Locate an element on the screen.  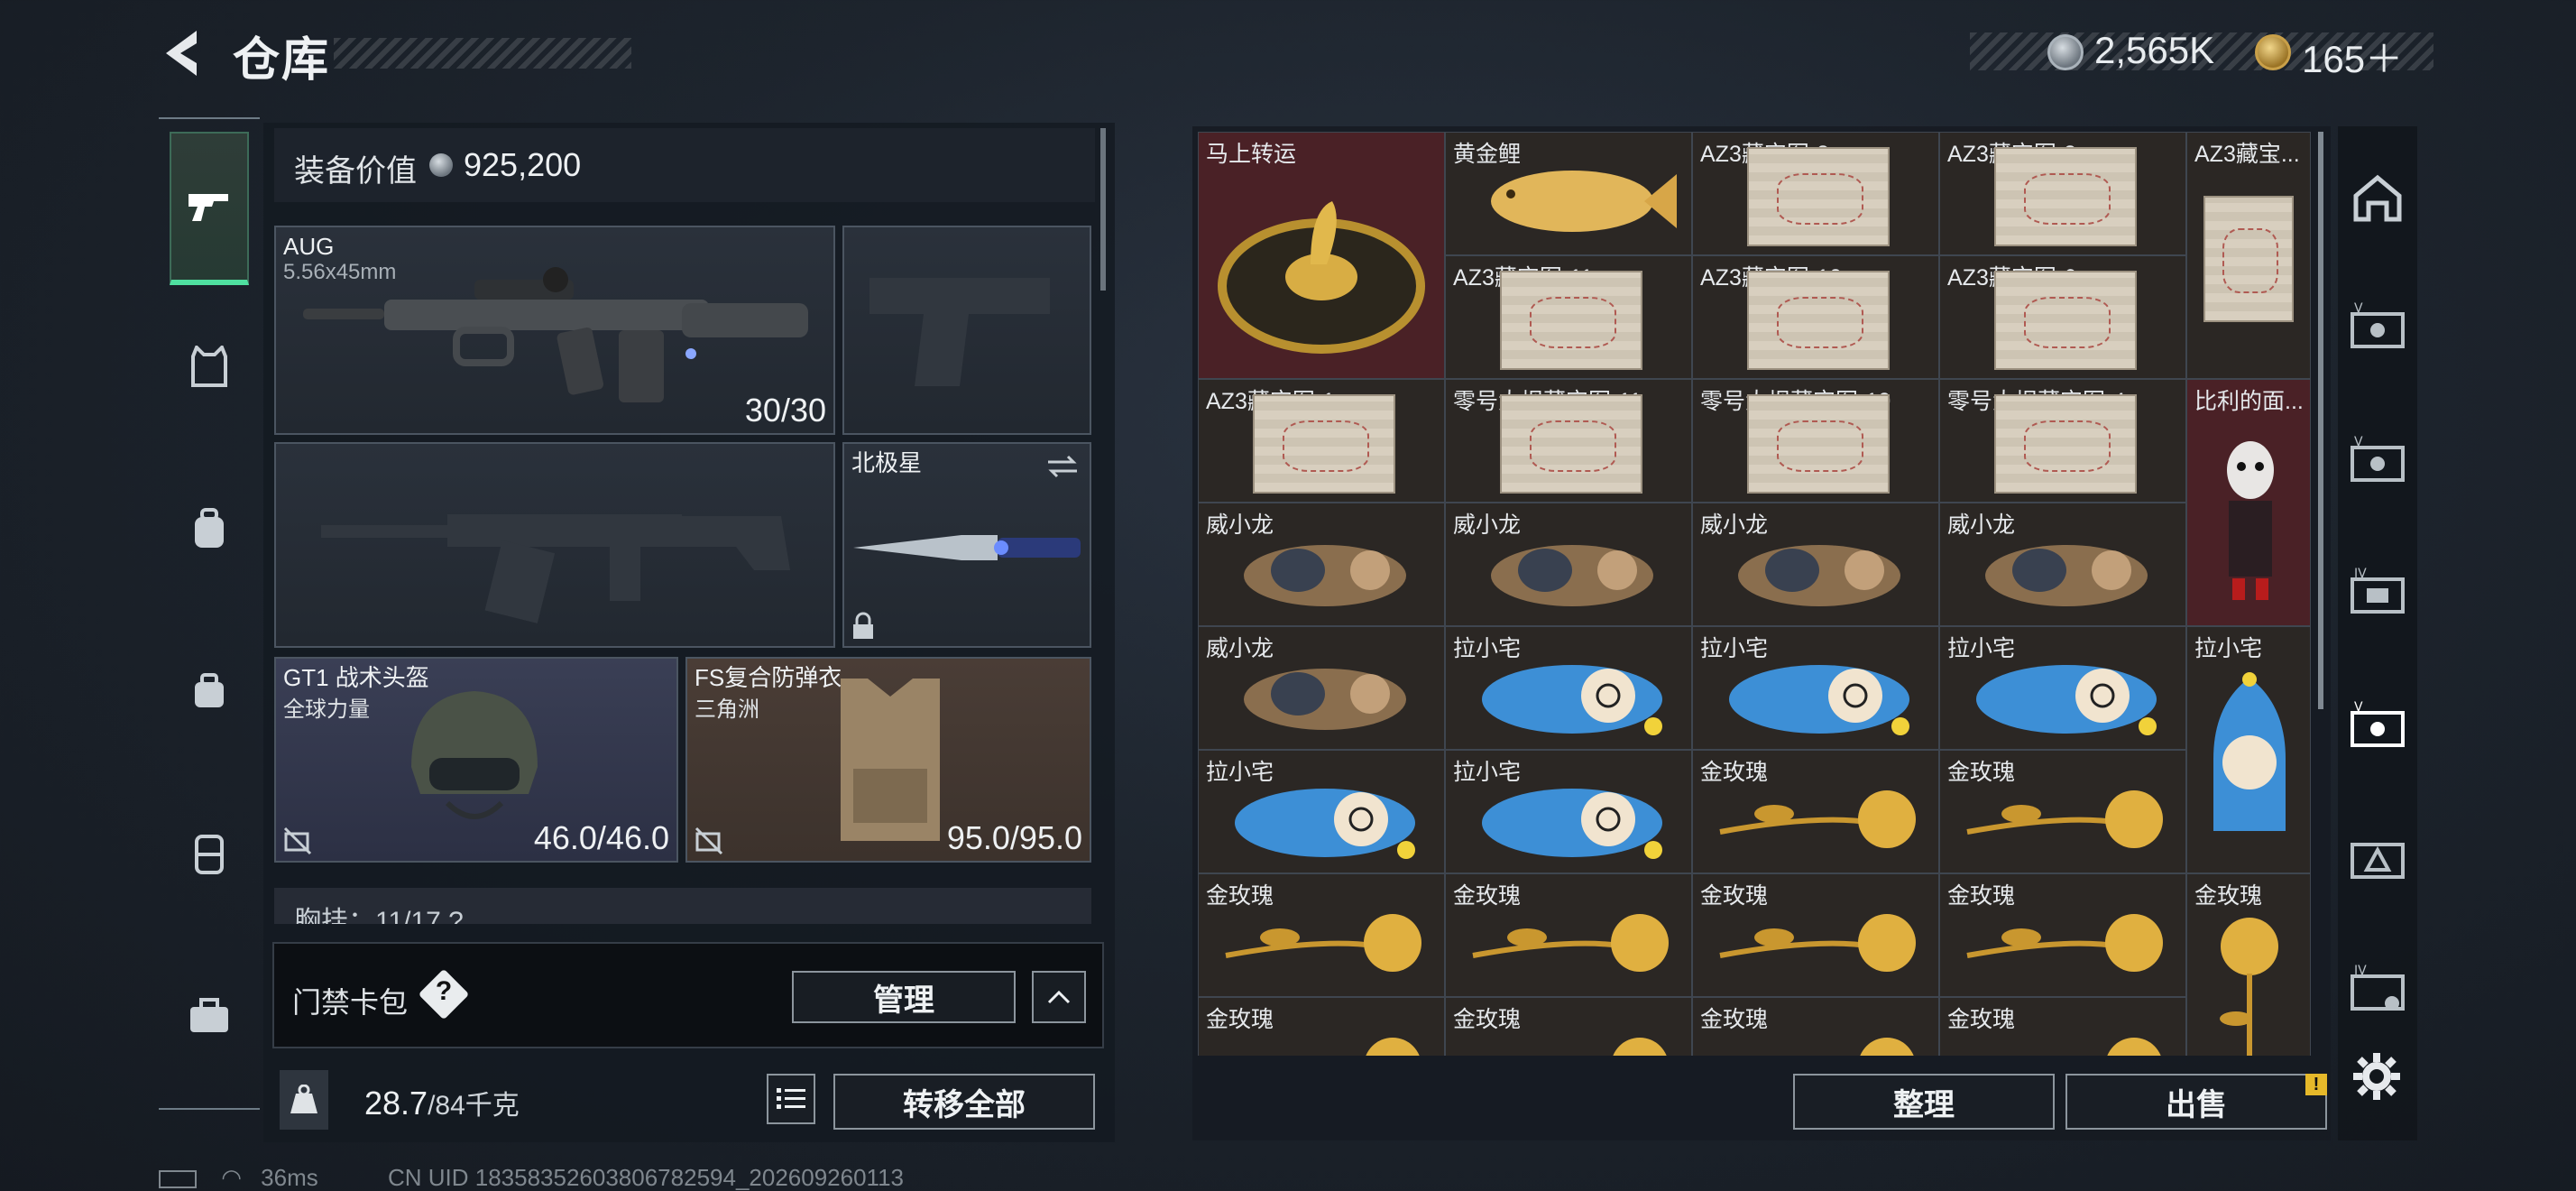
pouch-icon is located at coordinates (209, 691).